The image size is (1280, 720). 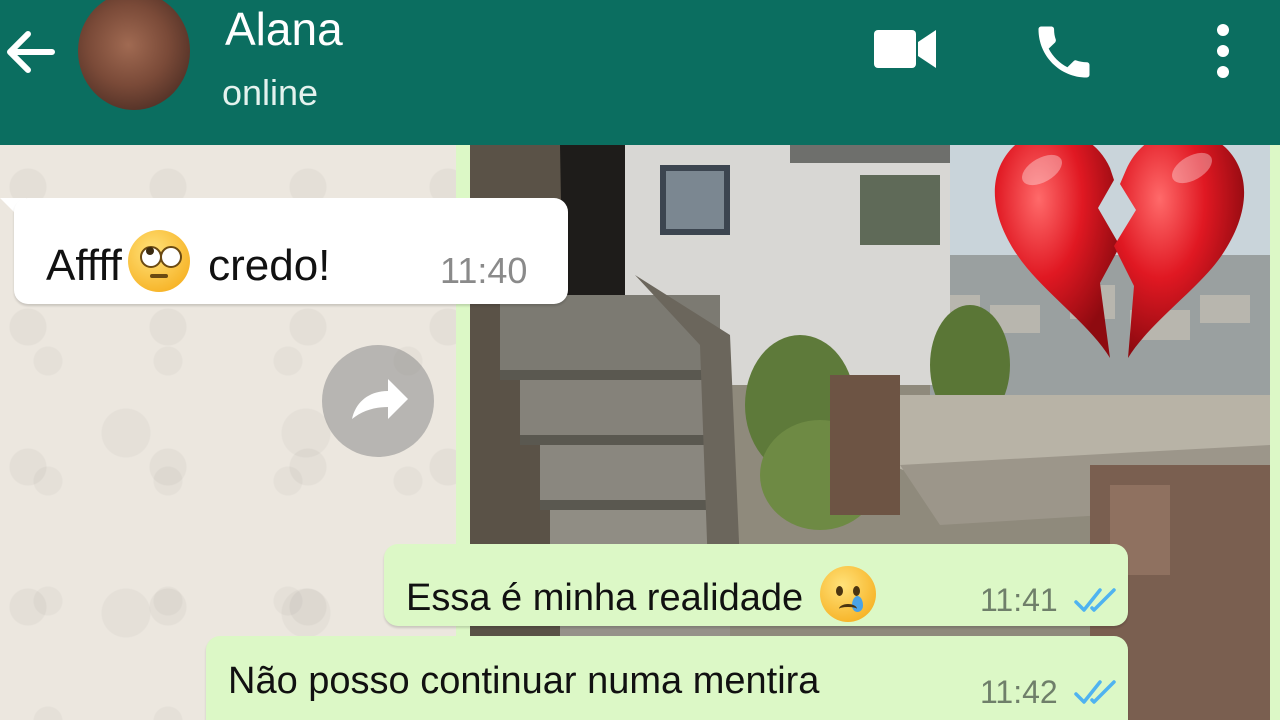 What do you see at coordinates (284, 29) in the screenshot?
I see `contact-name: Alana` at bounding box center [284, 29].